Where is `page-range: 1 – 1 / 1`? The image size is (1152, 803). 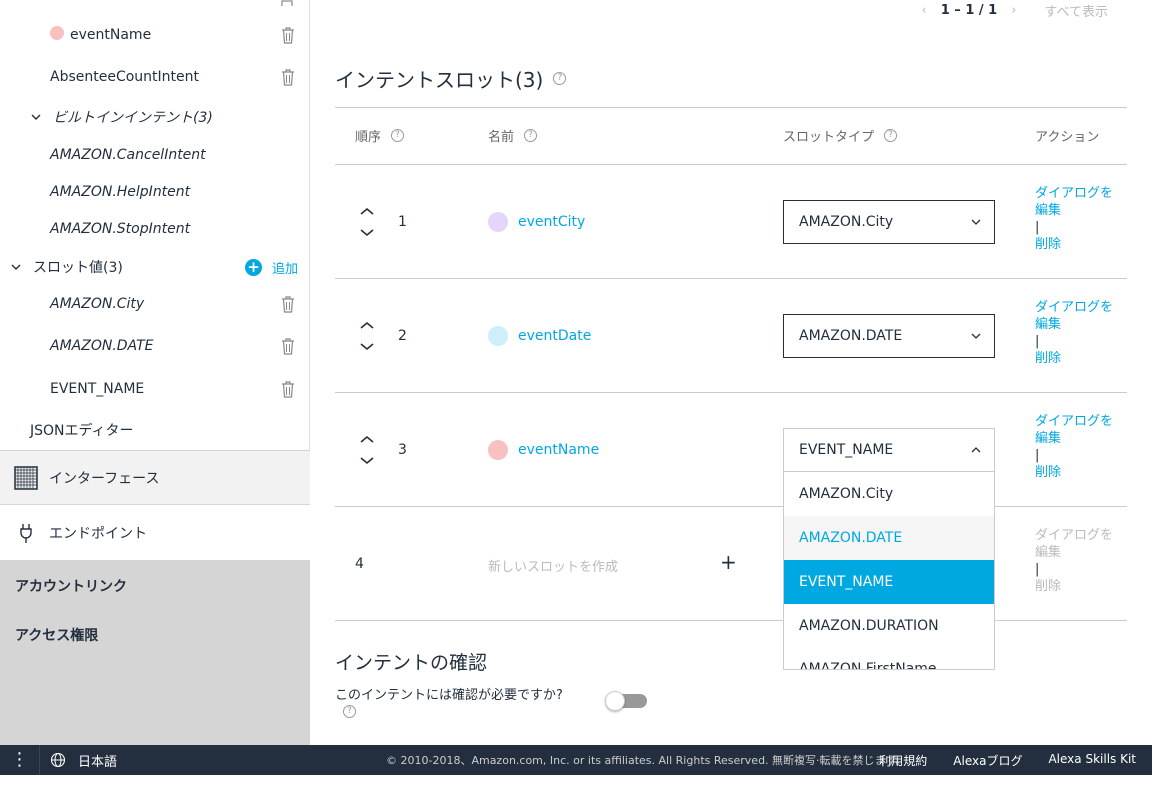
page-range: 1 – 1 / 1 is located at coordinates (969, 10).